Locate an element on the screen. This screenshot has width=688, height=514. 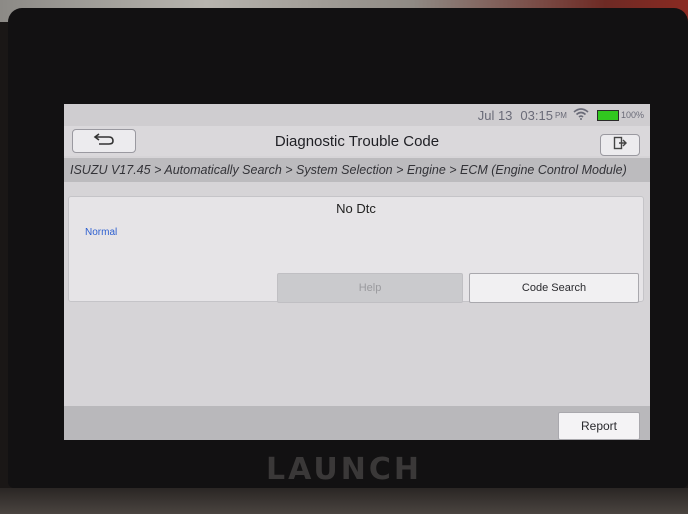
battery-icon is located at coordinates (607, 115).